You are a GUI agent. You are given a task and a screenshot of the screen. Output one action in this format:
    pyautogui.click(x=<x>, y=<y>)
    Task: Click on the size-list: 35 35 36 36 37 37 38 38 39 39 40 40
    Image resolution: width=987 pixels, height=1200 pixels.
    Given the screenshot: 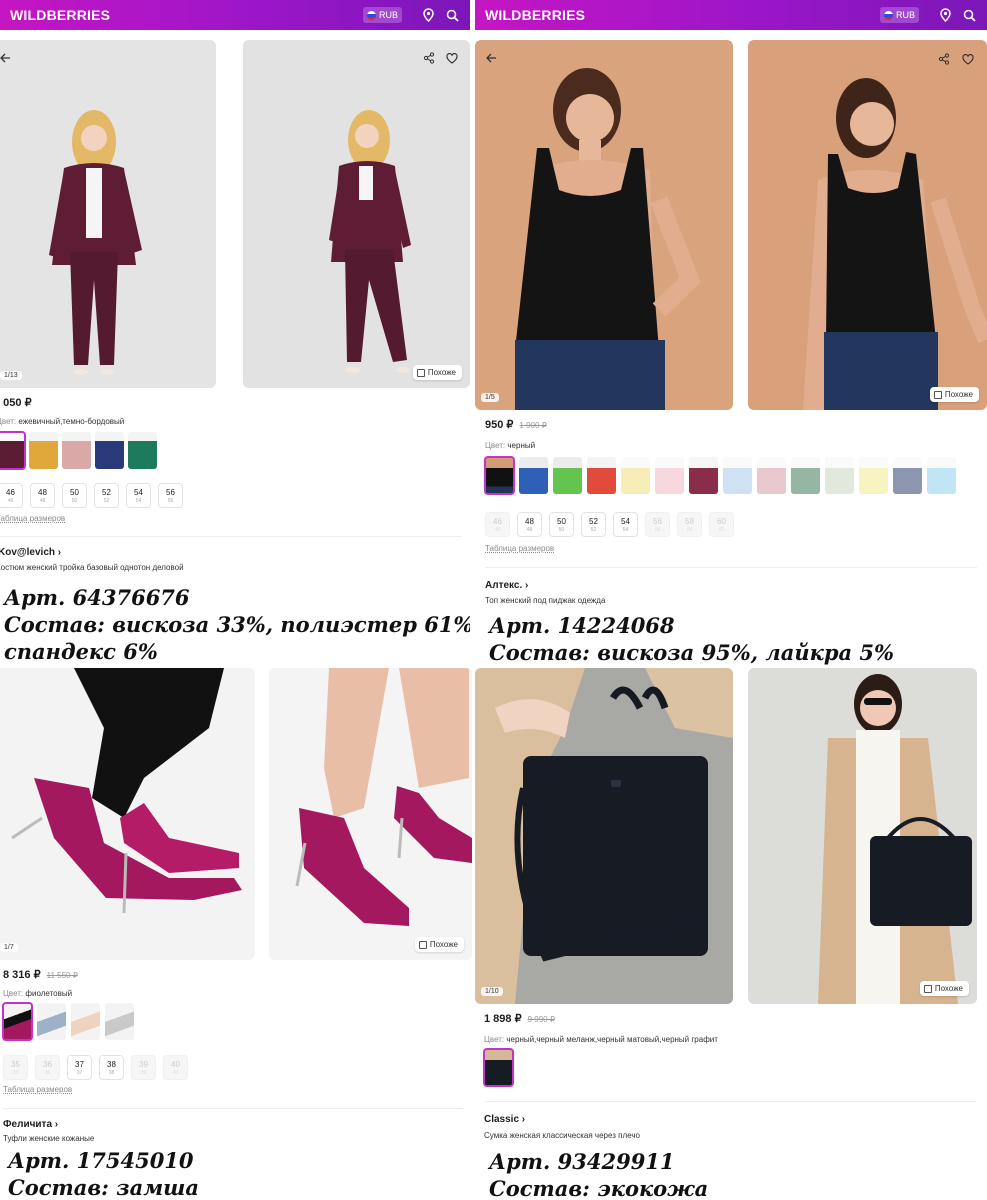 What is the action you would take?
    pyautogui.click(x=95, y=1067)
    